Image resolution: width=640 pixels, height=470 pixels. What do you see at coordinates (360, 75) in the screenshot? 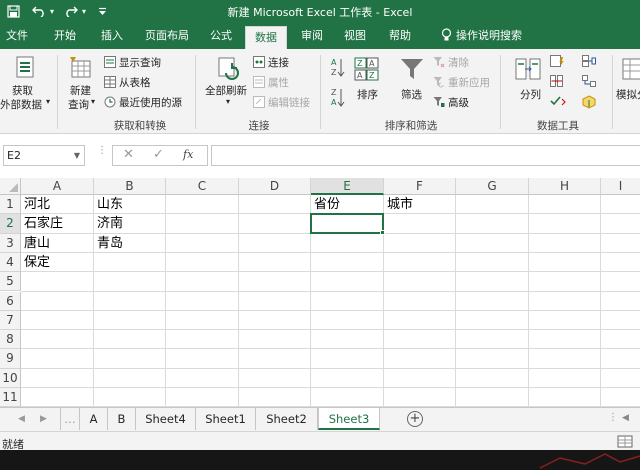
I see `svg-text: A` at bounding box center [360, 75].